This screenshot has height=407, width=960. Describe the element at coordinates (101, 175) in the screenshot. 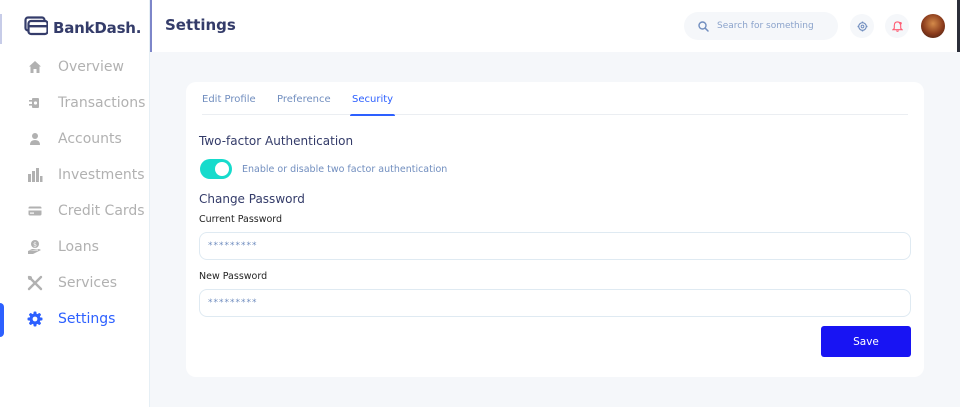

I see `sidebar-item-label: Investments` at that location.